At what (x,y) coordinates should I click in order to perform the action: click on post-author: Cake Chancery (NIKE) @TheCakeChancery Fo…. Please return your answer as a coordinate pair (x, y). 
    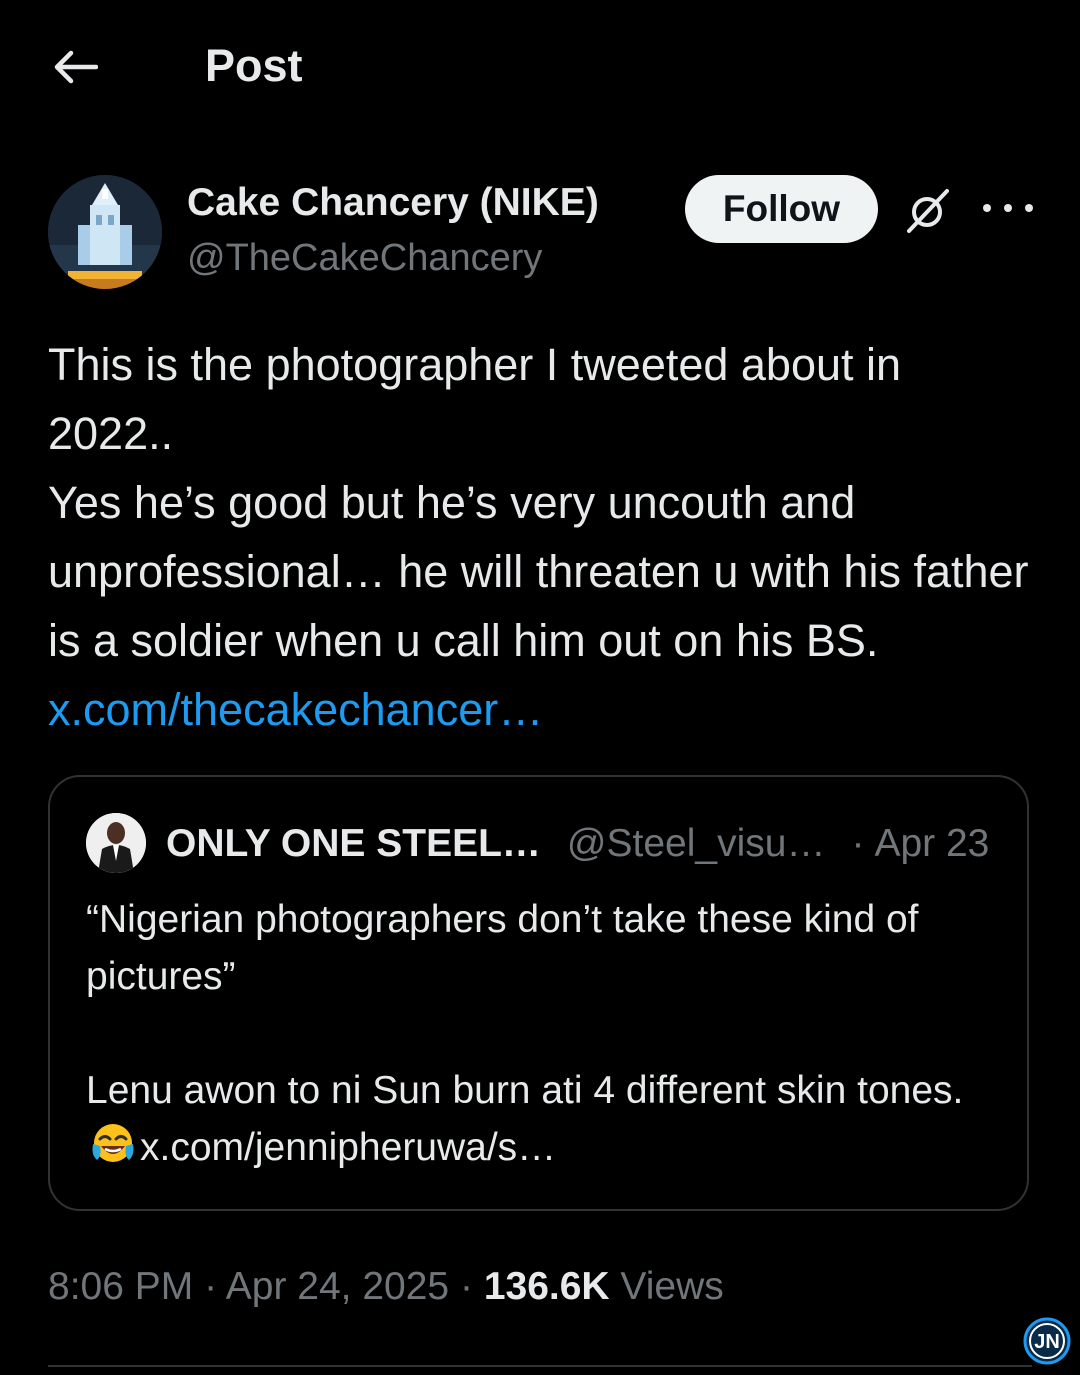
    Looking at the image, I should click on (543, 235).